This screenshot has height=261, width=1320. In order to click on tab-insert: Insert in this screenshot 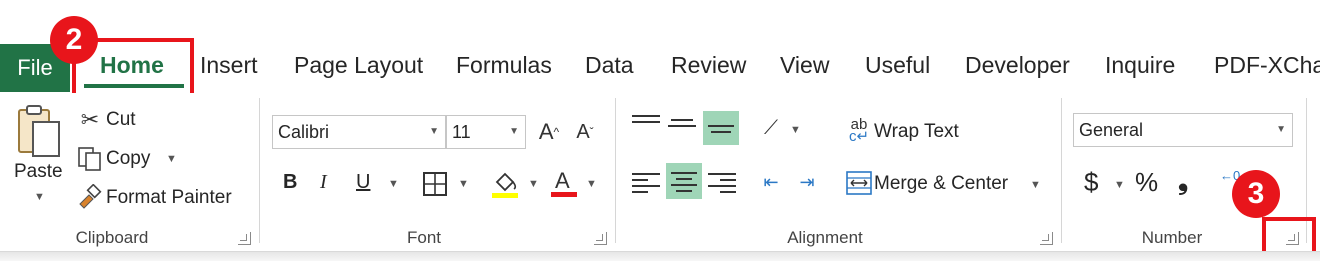, I will do `click(229, 65)`.